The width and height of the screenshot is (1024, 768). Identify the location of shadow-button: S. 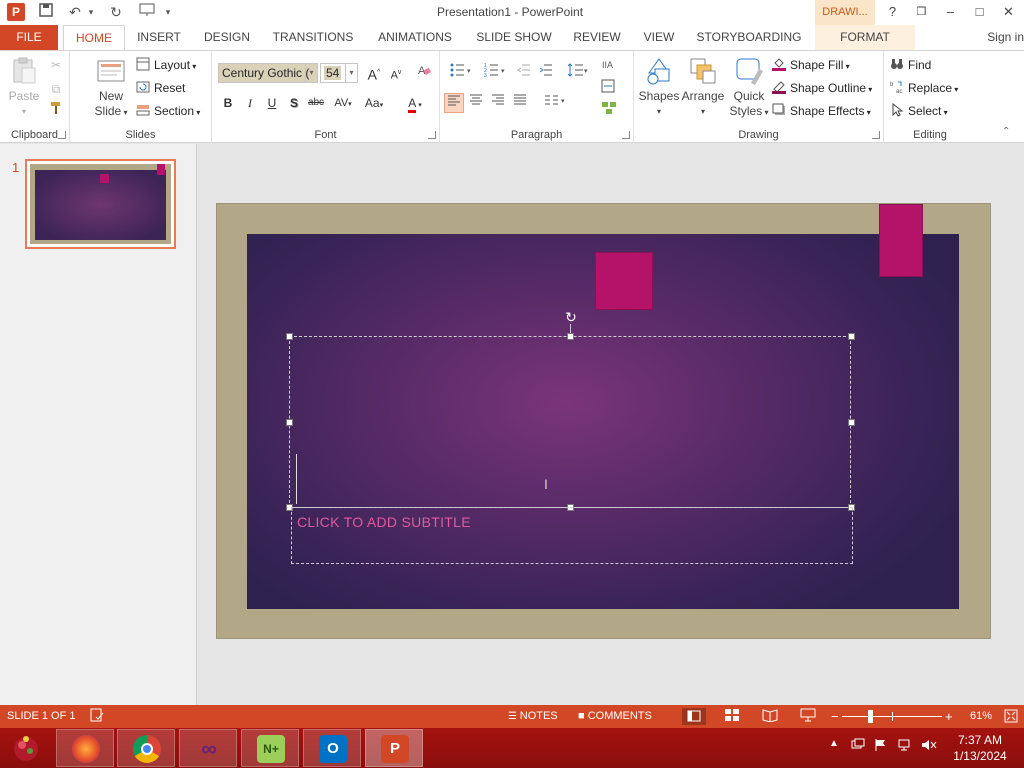
(294, 103).